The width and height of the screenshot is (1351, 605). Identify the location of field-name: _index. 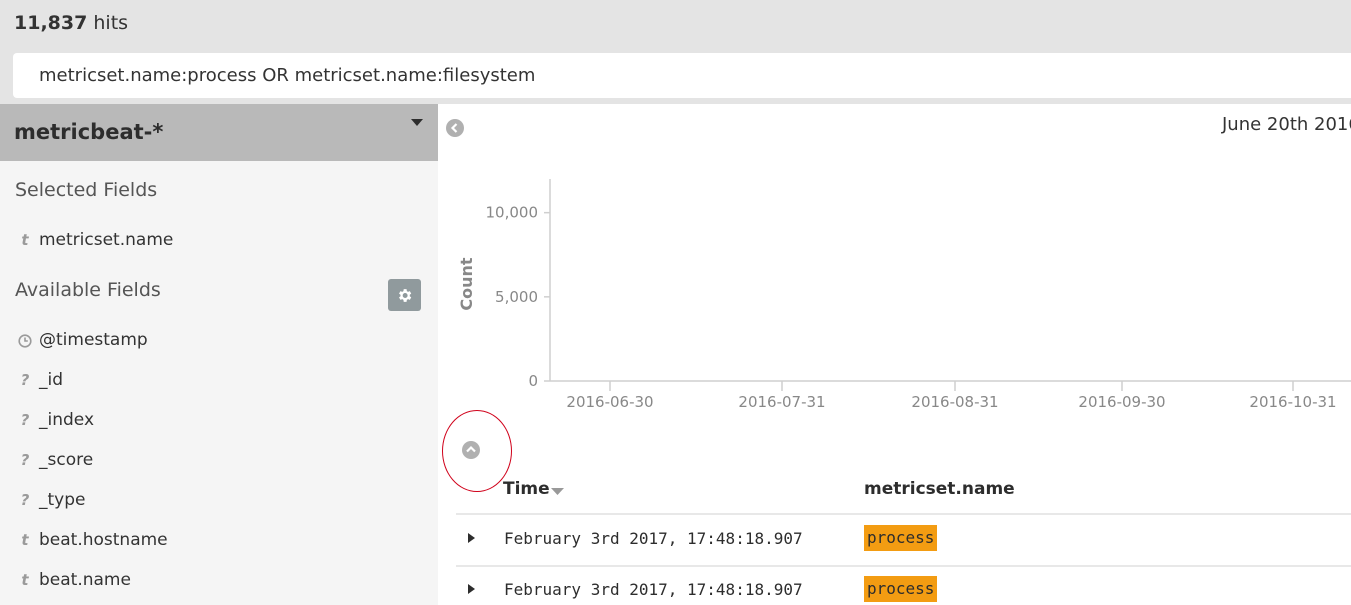
(67, 420).